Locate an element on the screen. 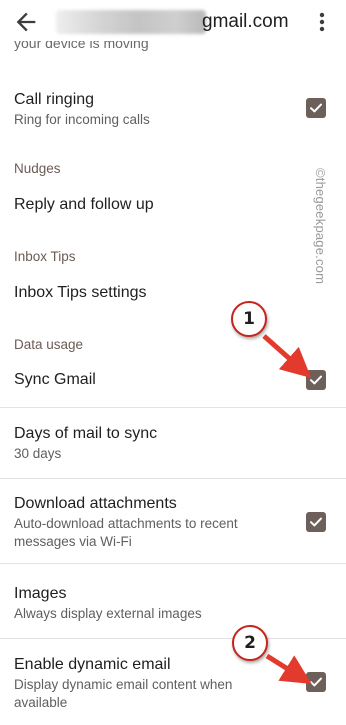 The height and width of the screenshot is (725, 346). partial-text-top: your device is moving is located at coordinates (81, 46).